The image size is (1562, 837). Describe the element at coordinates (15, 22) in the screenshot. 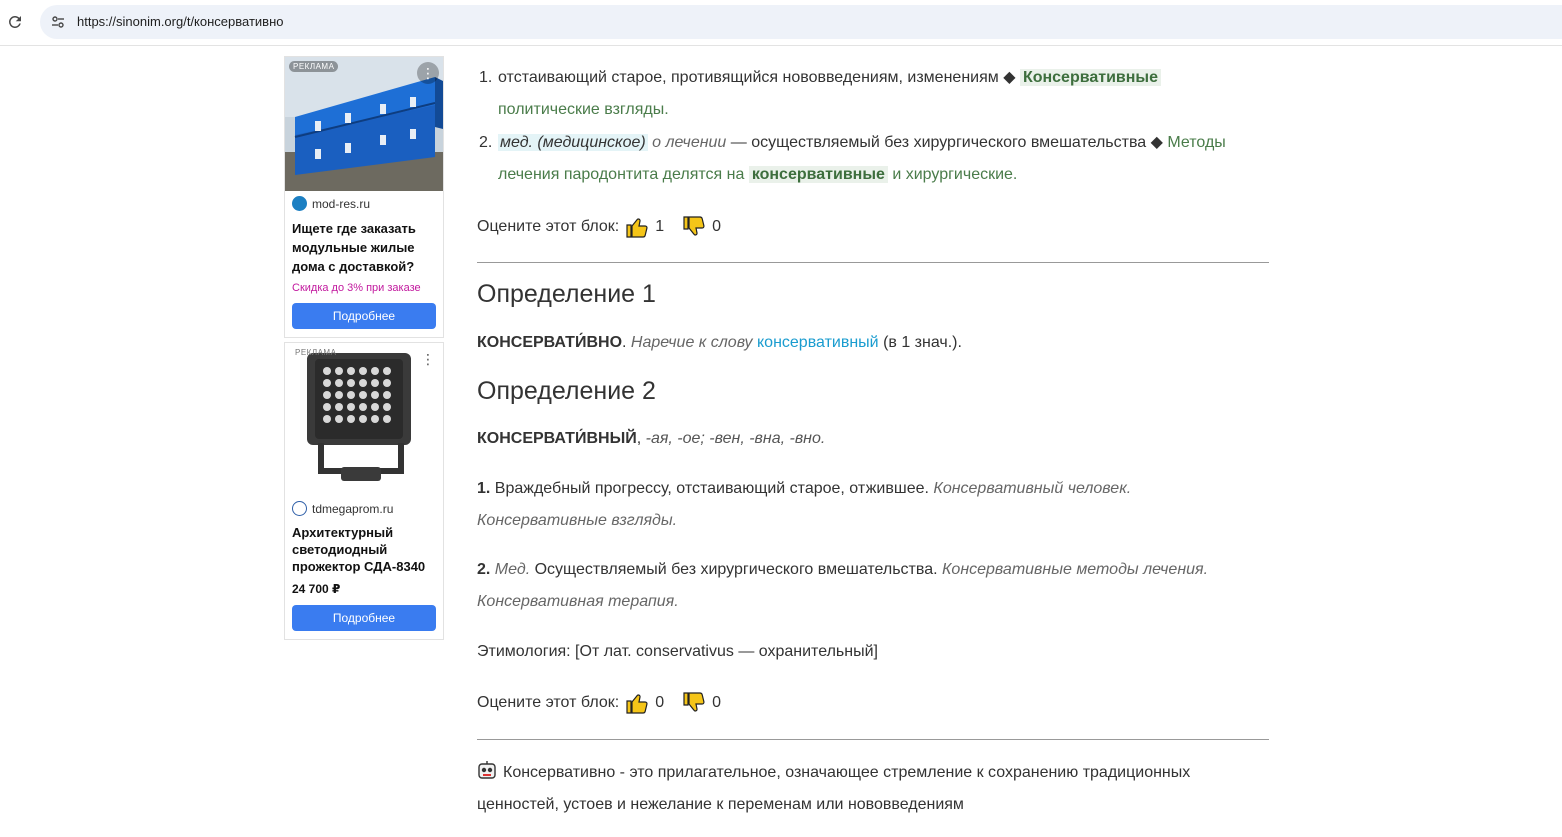

I see `reload-icon` at that location.